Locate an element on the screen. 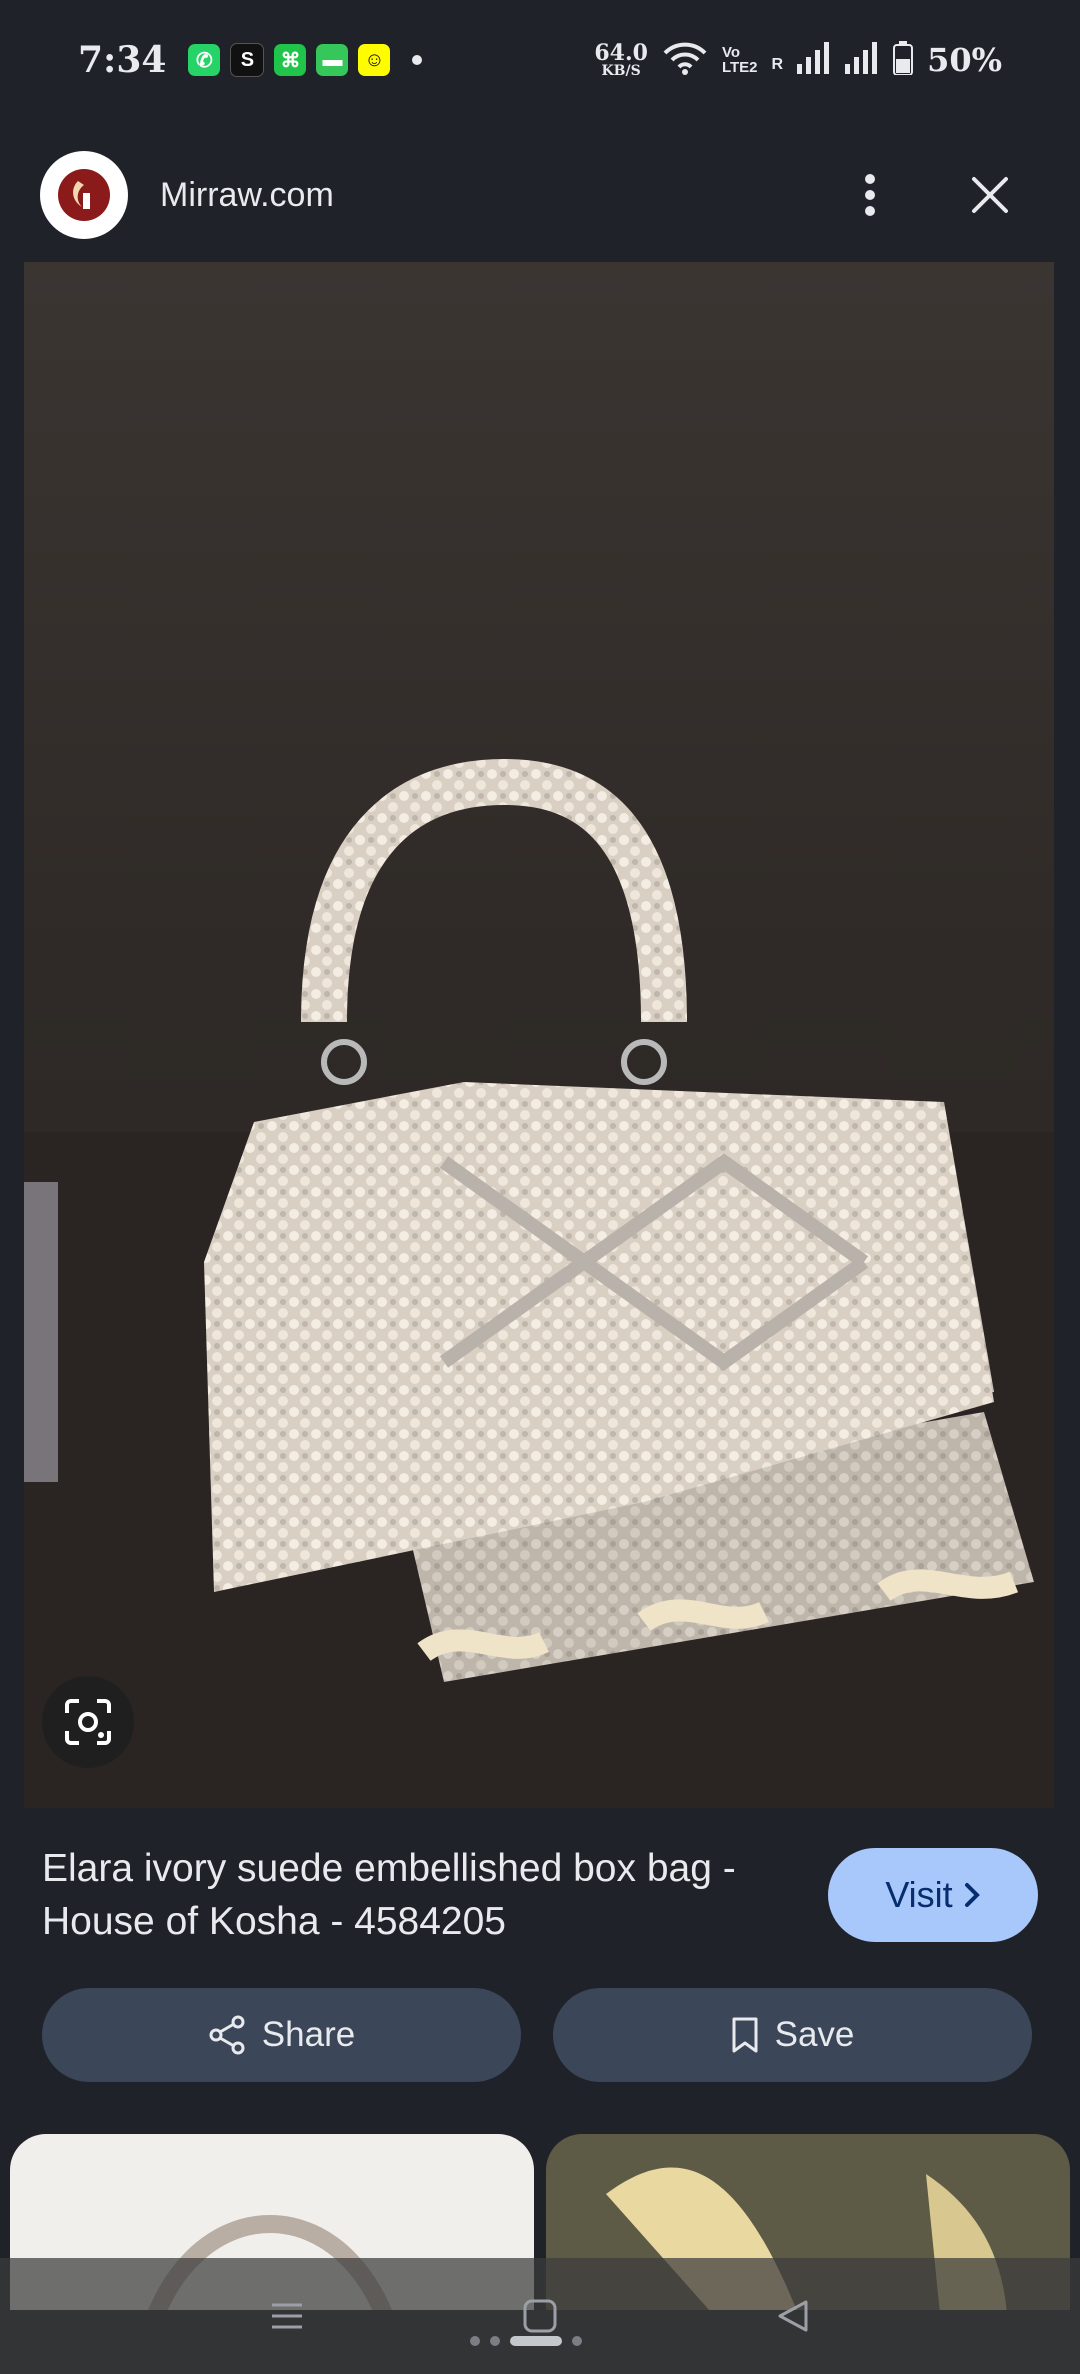 The image size is (1080, 2374). battery-icon is located at coordinates (903, 60).